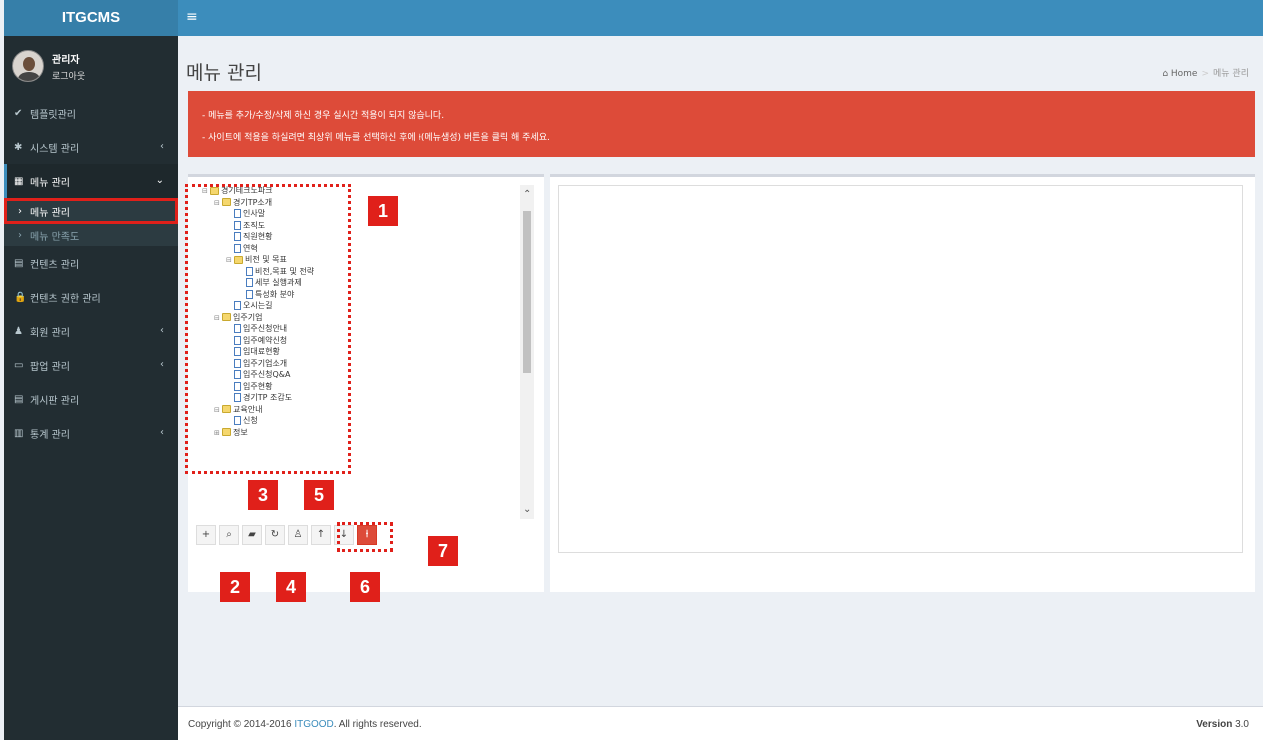 The height and width of the screenshot is (740, 1263). Describe the element at coordinates (91, 18) in the screenshot. I see `app-logo: ITGCMS` at that location.